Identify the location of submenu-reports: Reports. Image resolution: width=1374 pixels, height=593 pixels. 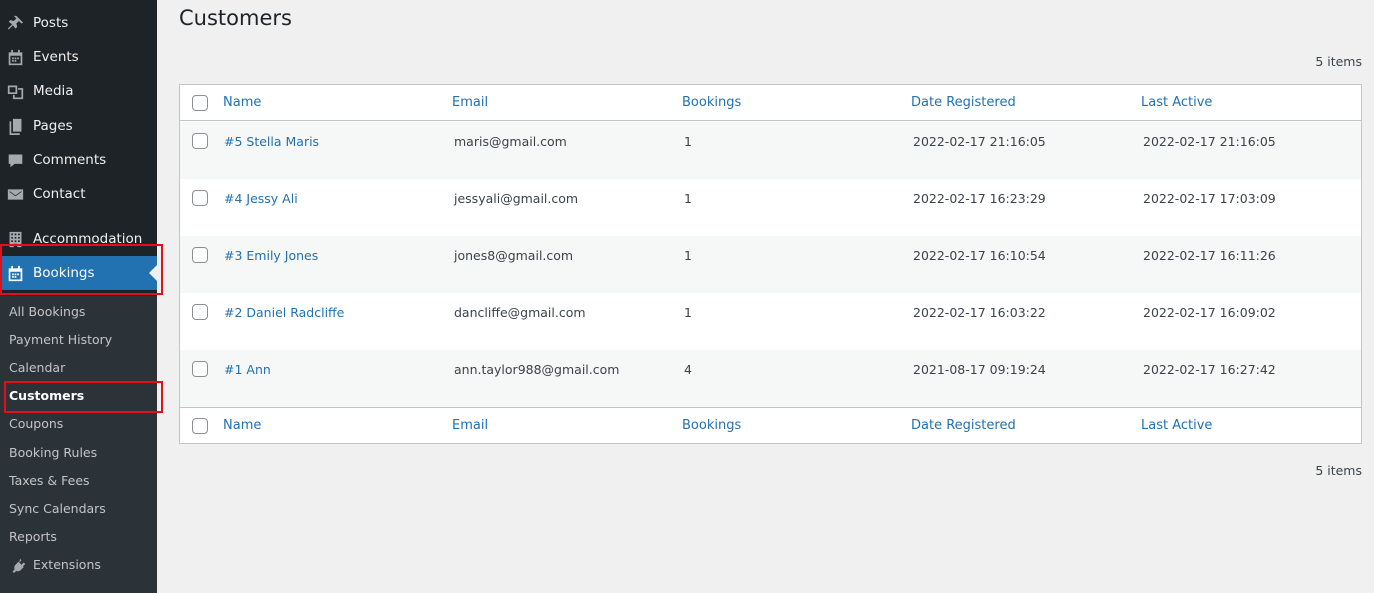
(33, 537).